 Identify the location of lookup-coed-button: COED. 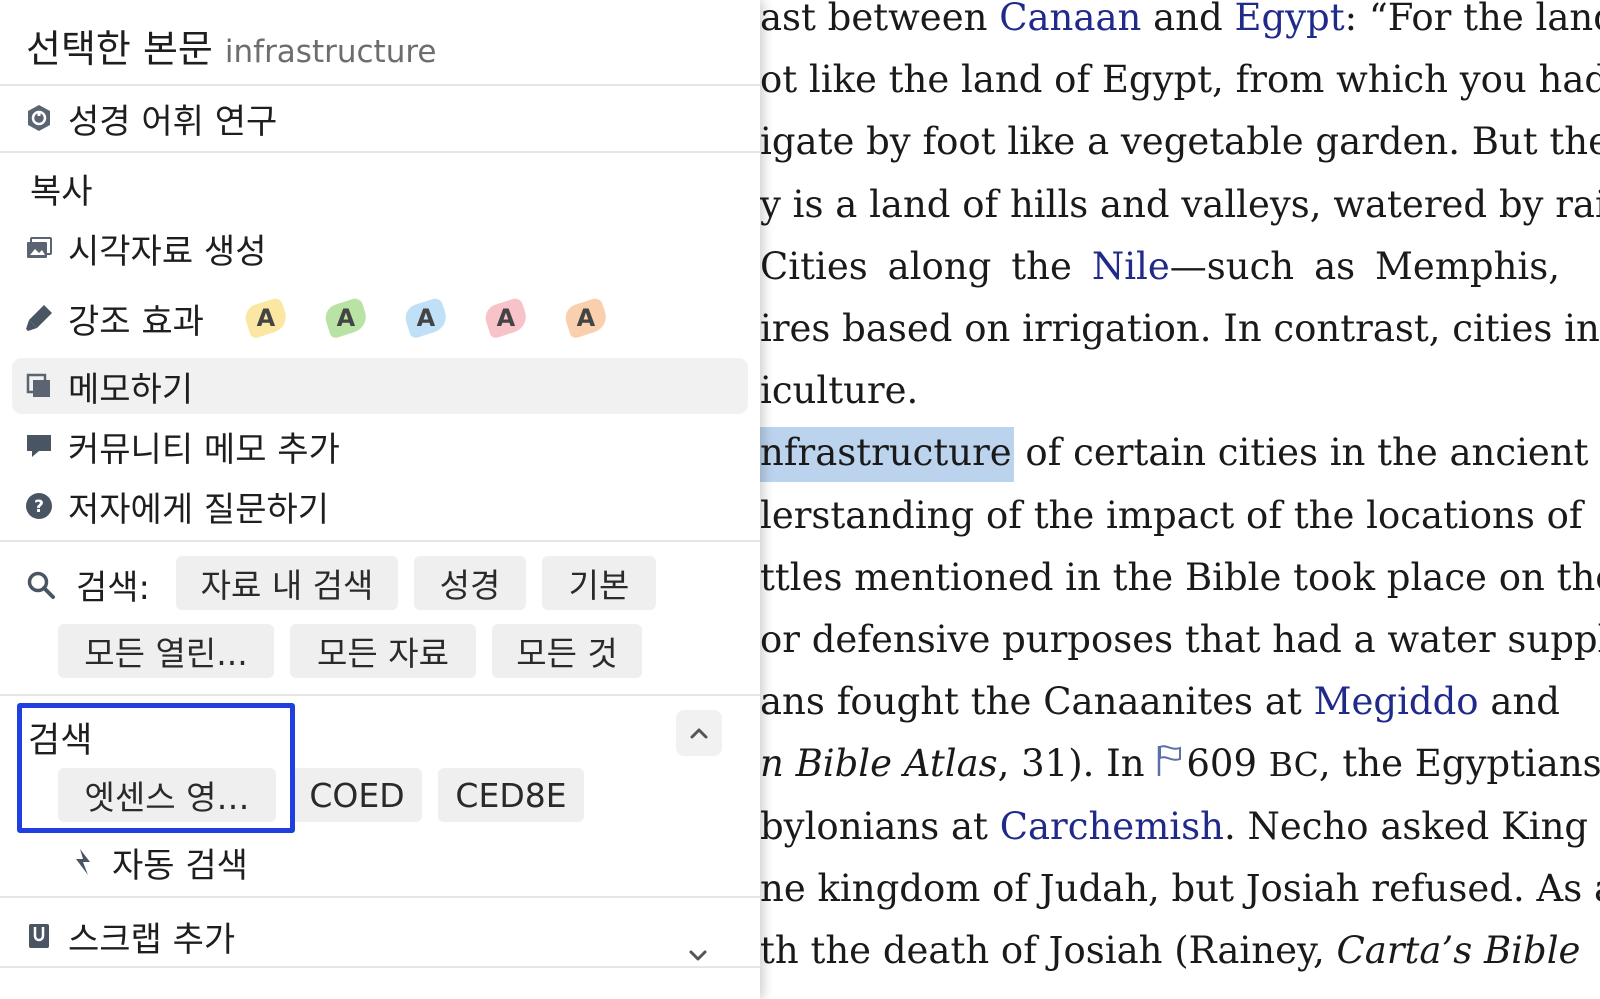
(357, 795).